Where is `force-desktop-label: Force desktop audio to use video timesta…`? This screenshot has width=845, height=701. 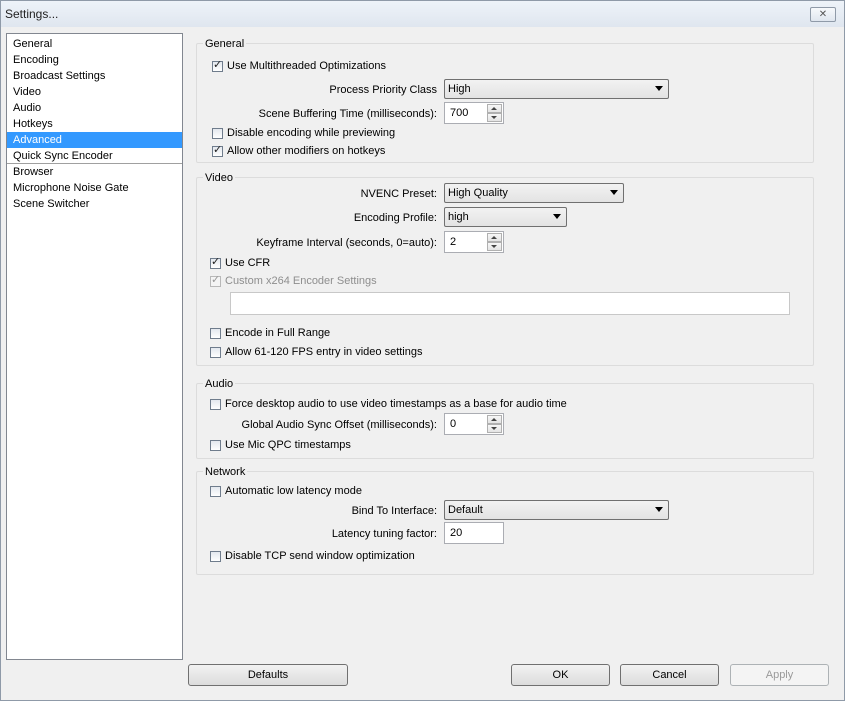
force-desktop-label: Force desktop audio to use video timesta… is located at coordinates (396, 404).